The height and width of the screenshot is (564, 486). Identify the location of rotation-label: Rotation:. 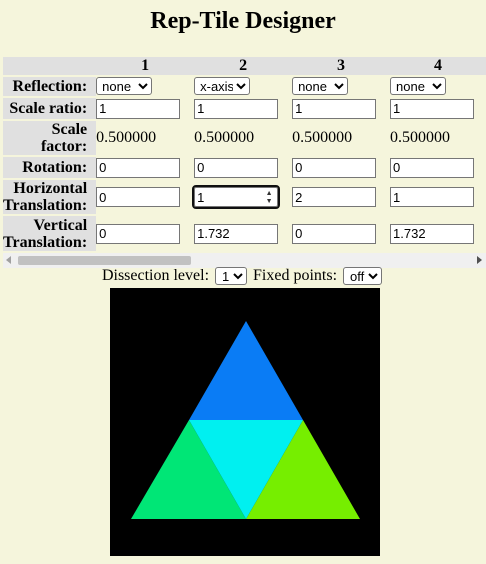
(50, 167).